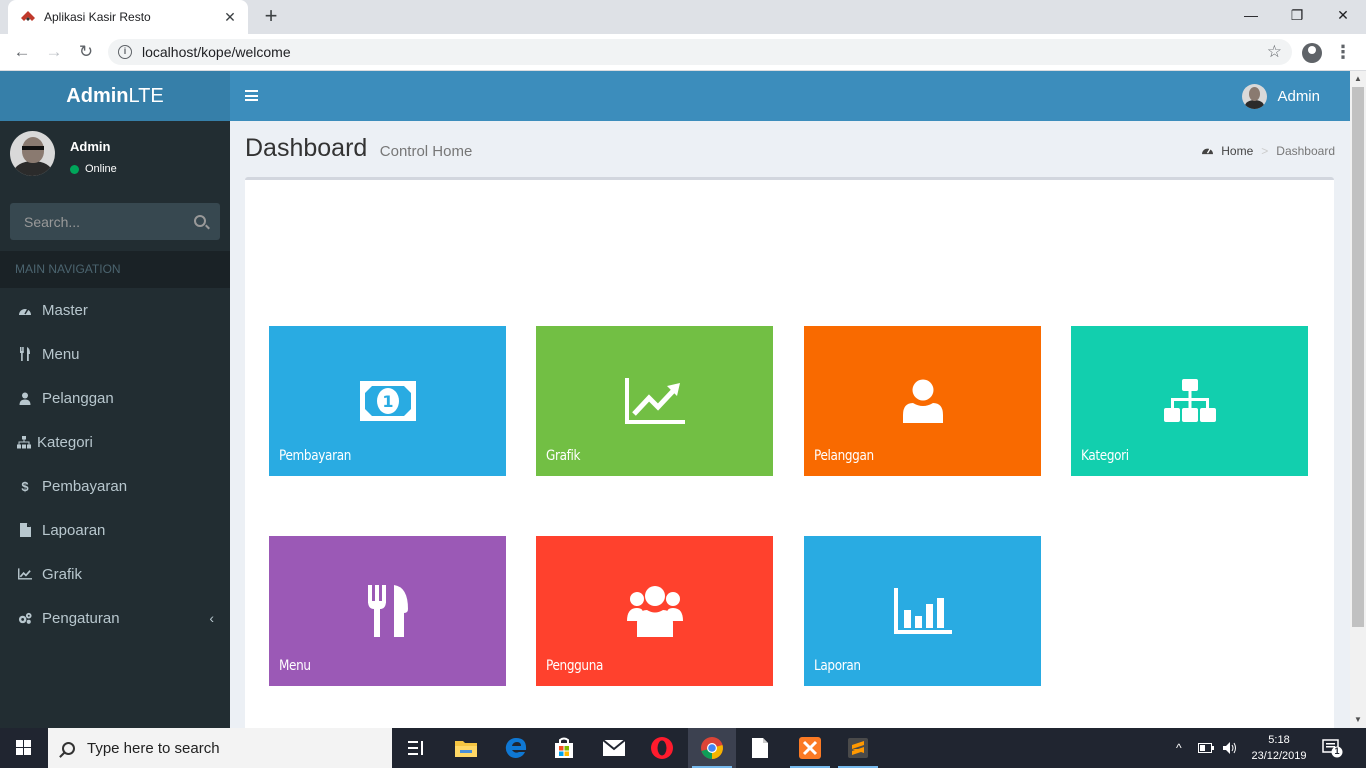  What do you see at coordinates (251, 95) in the screenshot?
I see `sidebar-toggle-icon` at bounding box center [251, 95].